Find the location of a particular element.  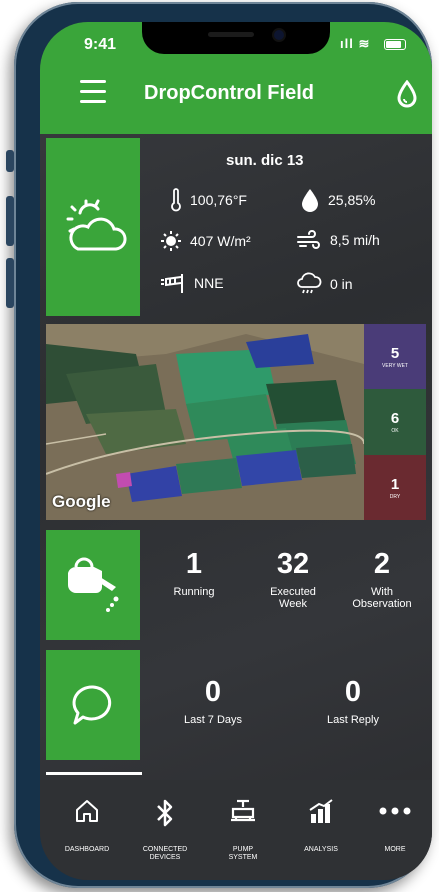

rain-cloud-icon is located at coordinates (309, 283).